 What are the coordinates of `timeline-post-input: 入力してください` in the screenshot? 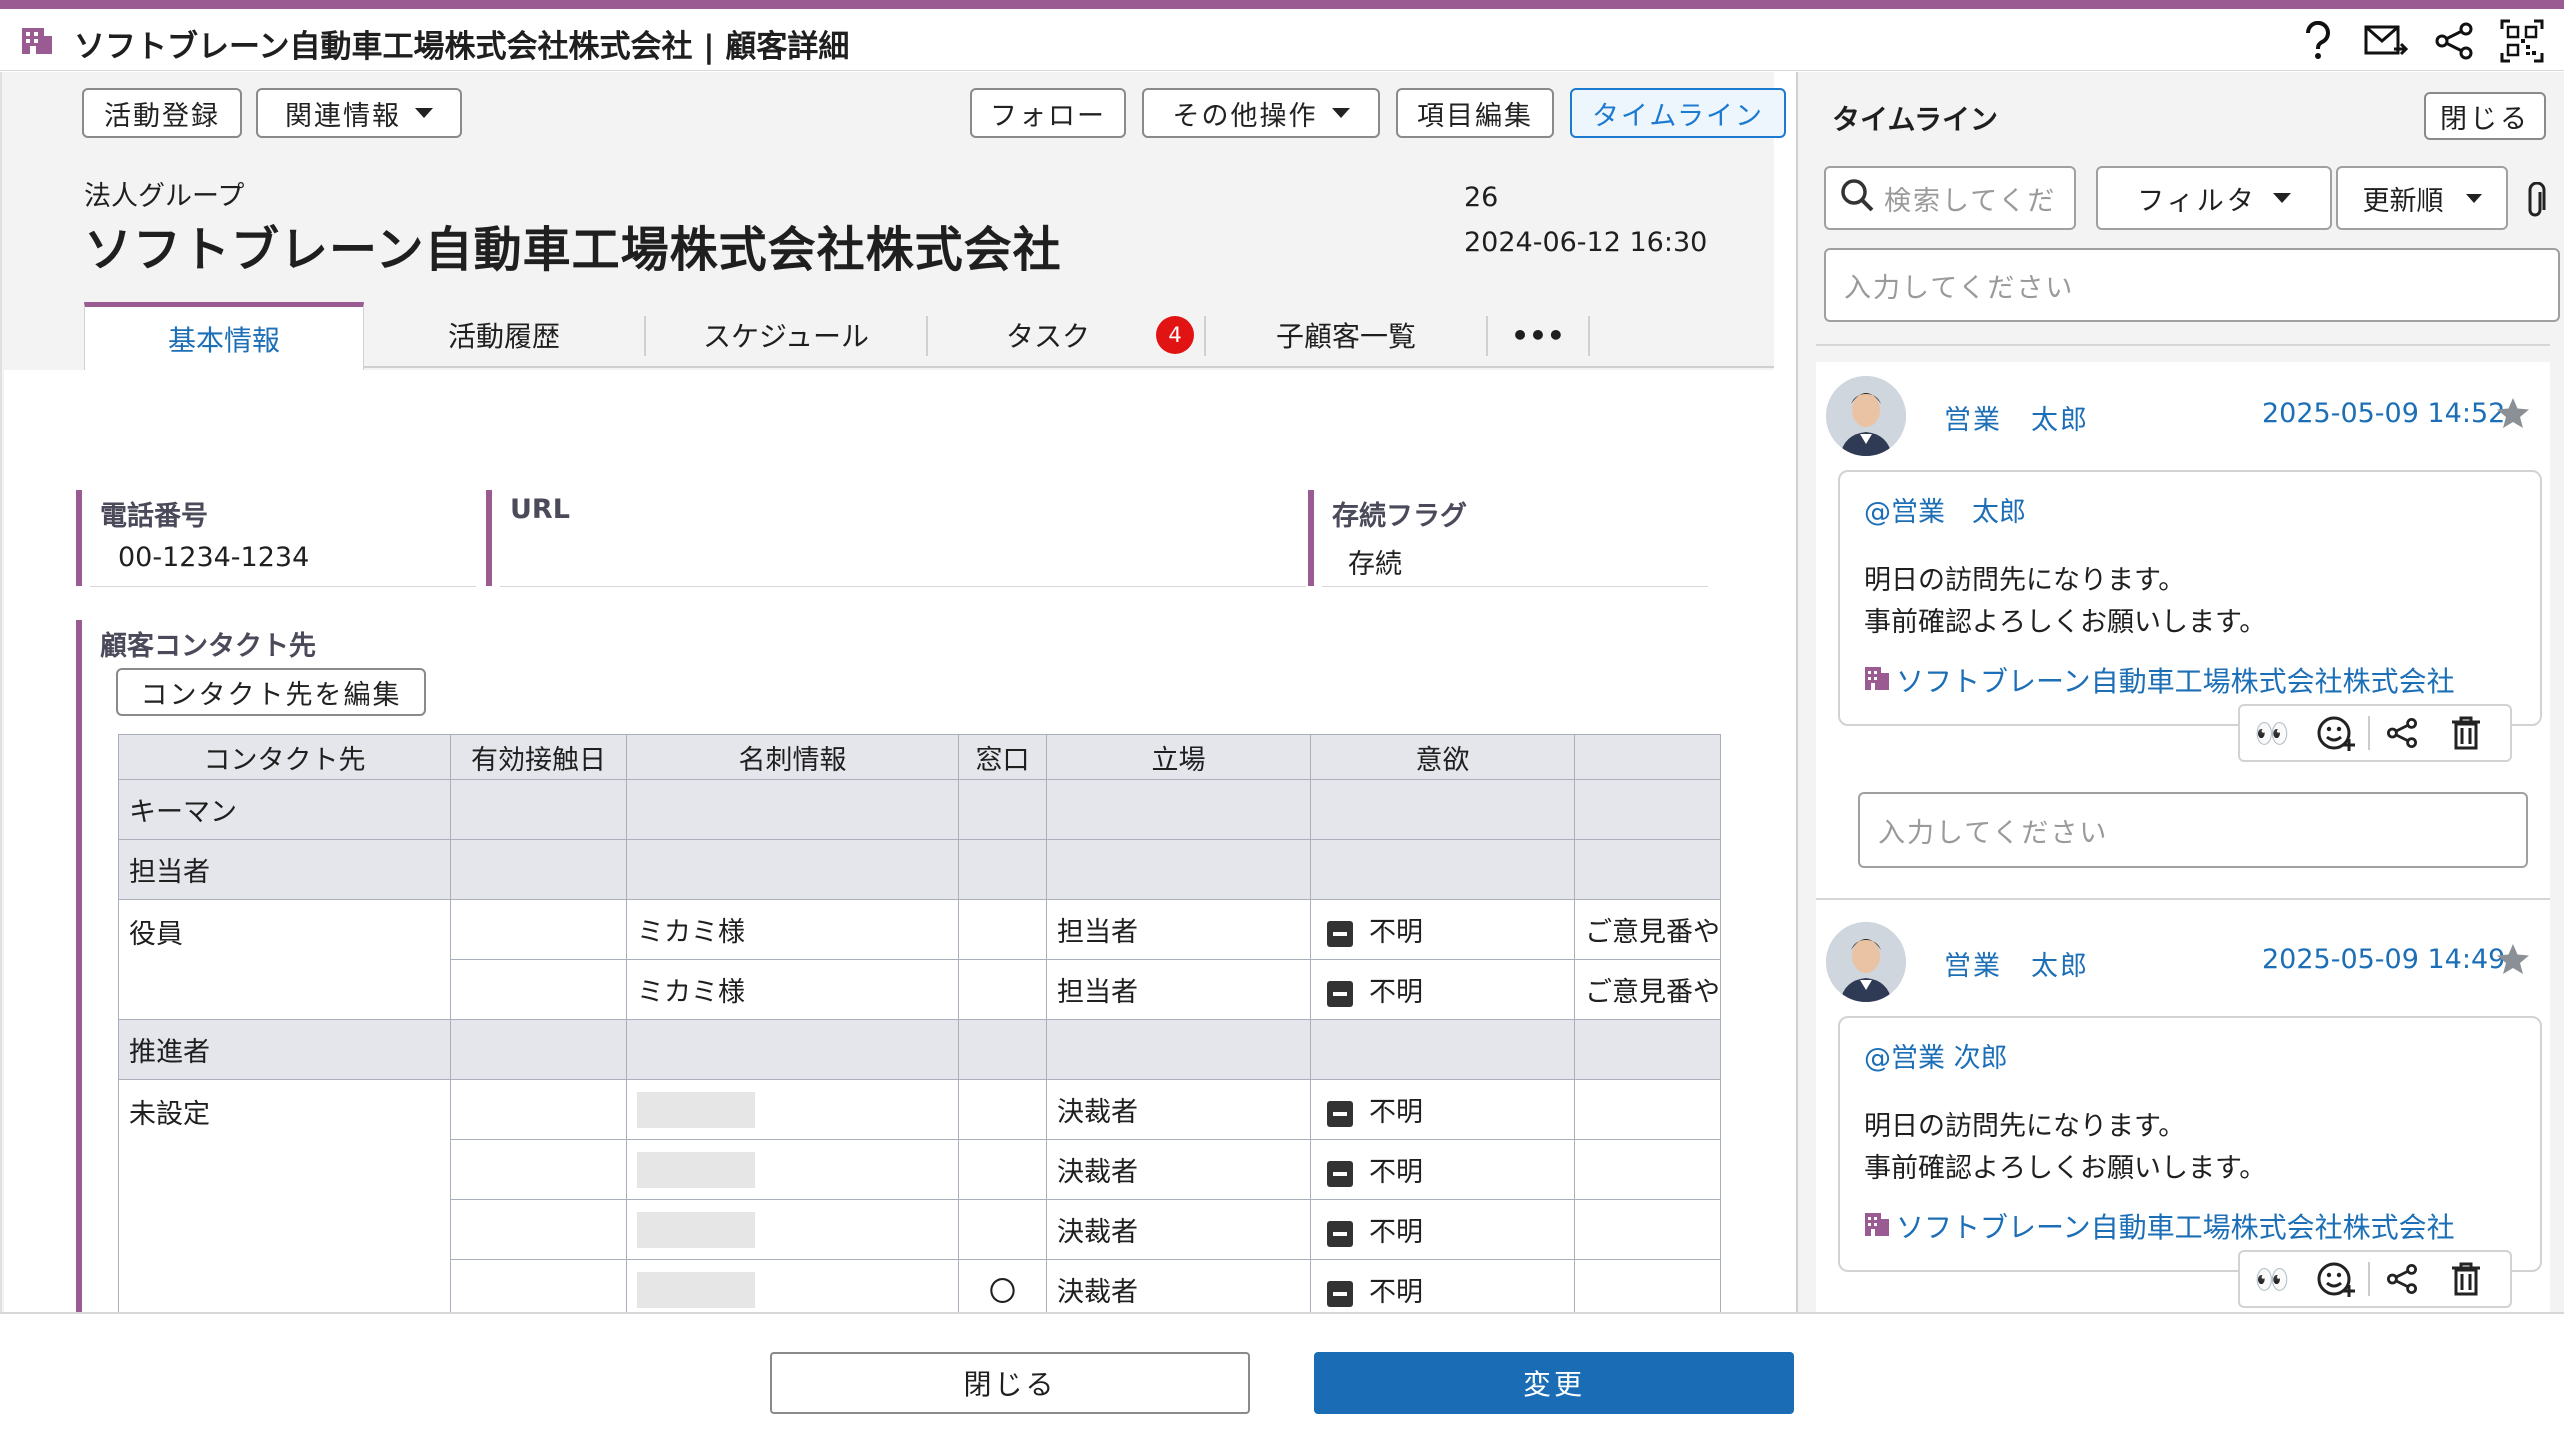 It's located at (2192, 285).